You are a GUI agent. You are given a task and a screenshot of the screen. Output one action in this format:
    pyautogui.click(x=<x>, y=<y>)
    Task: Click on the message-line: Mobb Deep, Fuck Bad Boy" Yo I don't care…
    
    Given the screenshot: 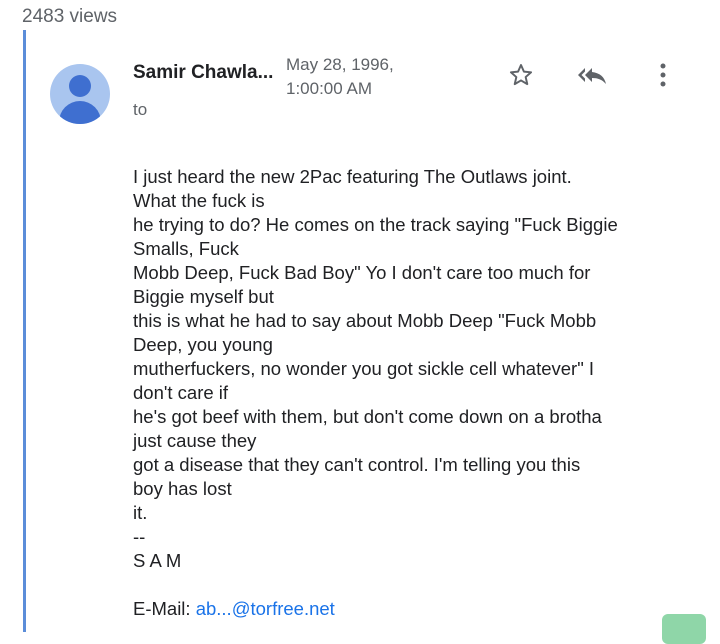 What is the action you would take?
    pyautogui.click(x=362, y=272)
    